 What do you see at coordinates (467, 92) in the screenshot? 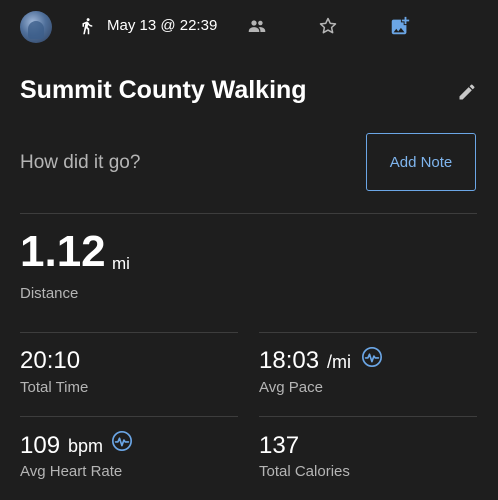
I see `edit-icon` at bounding box center [467, 92].